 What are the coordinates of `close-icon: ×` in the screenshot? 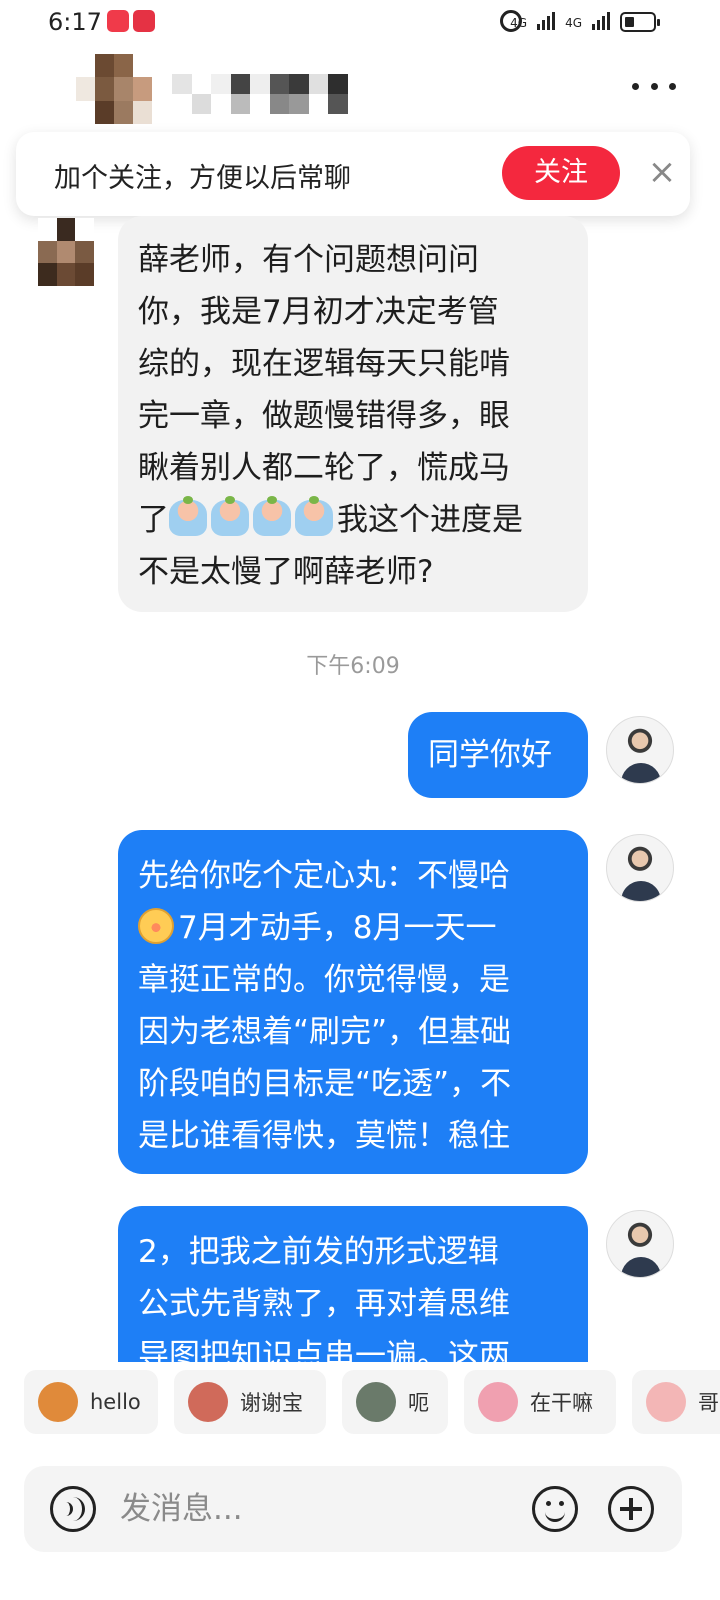 It's located at (662, 172).